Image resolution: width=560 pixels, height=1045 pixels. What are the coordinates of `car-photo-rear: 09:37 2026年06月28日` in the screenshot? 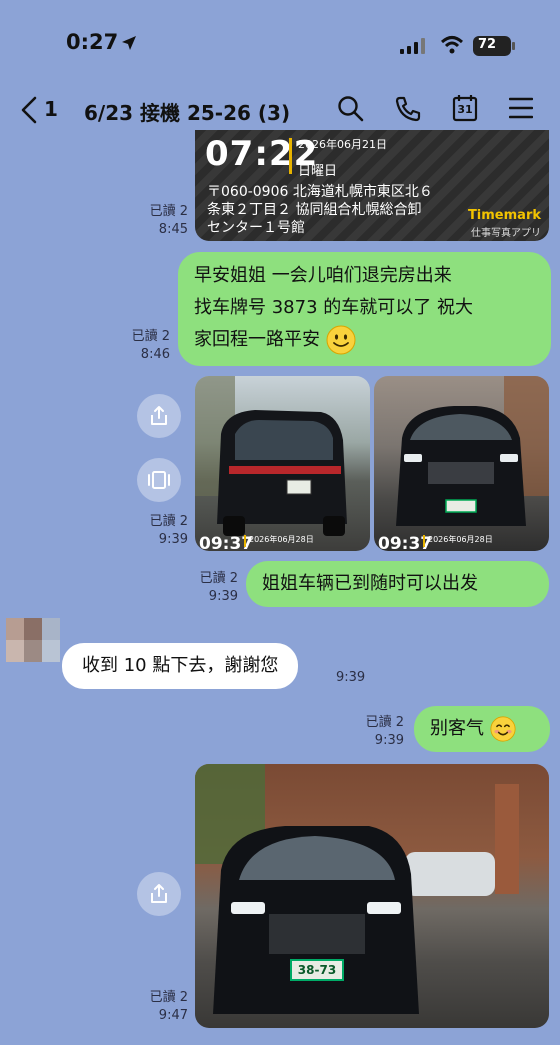 It's located at (282, 463).